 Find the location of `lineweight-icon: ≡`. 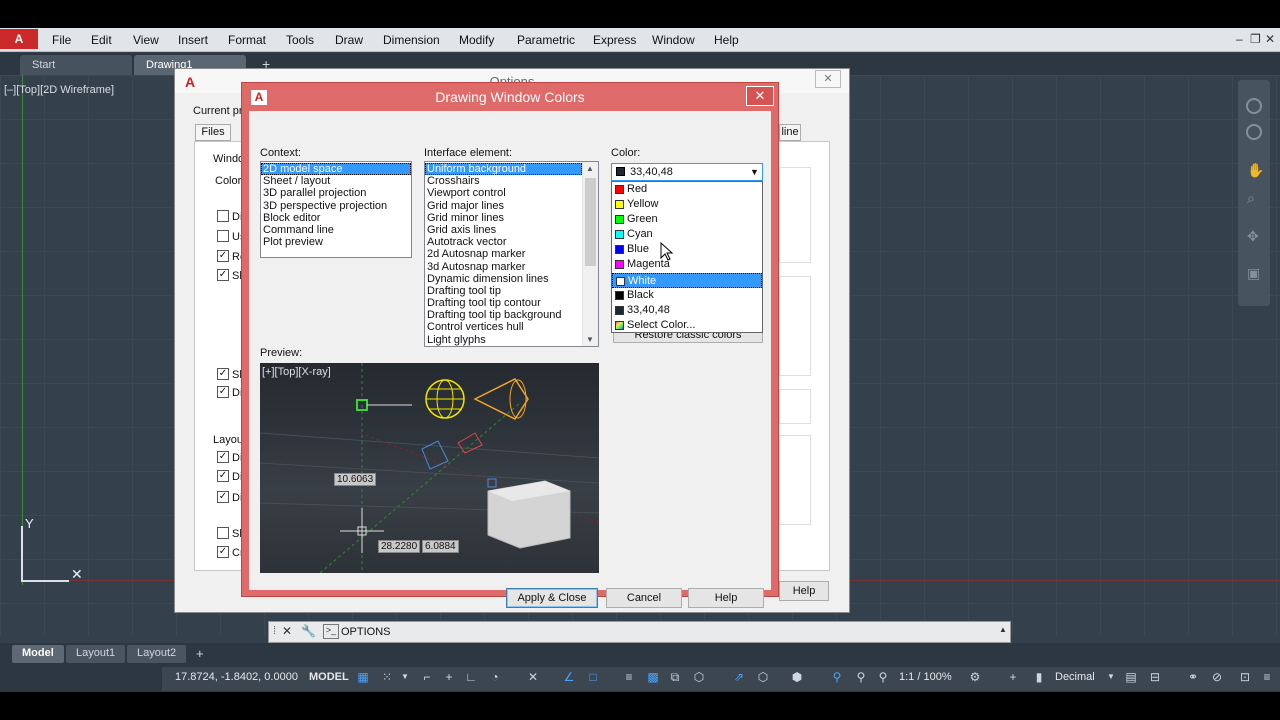

lineweight-icon: ≡ is located at coordinates (629, 677).